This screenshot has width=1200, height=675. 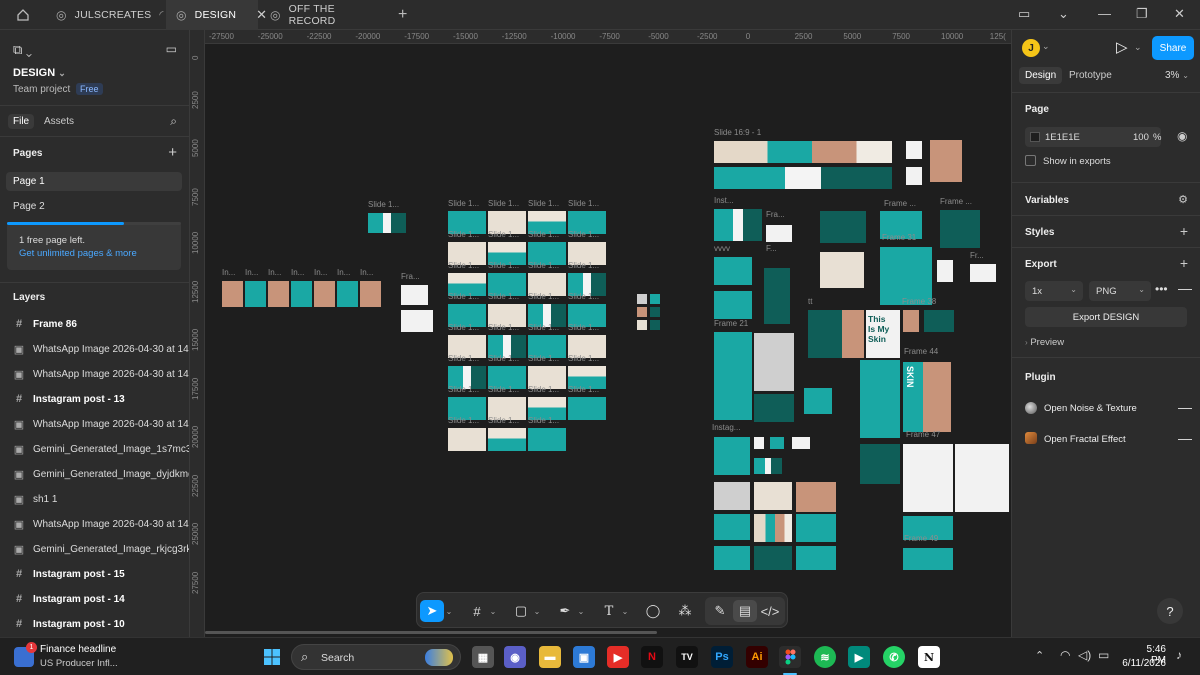 I want to click on page-opacity-value: 100, so click(x=1141, y=137).